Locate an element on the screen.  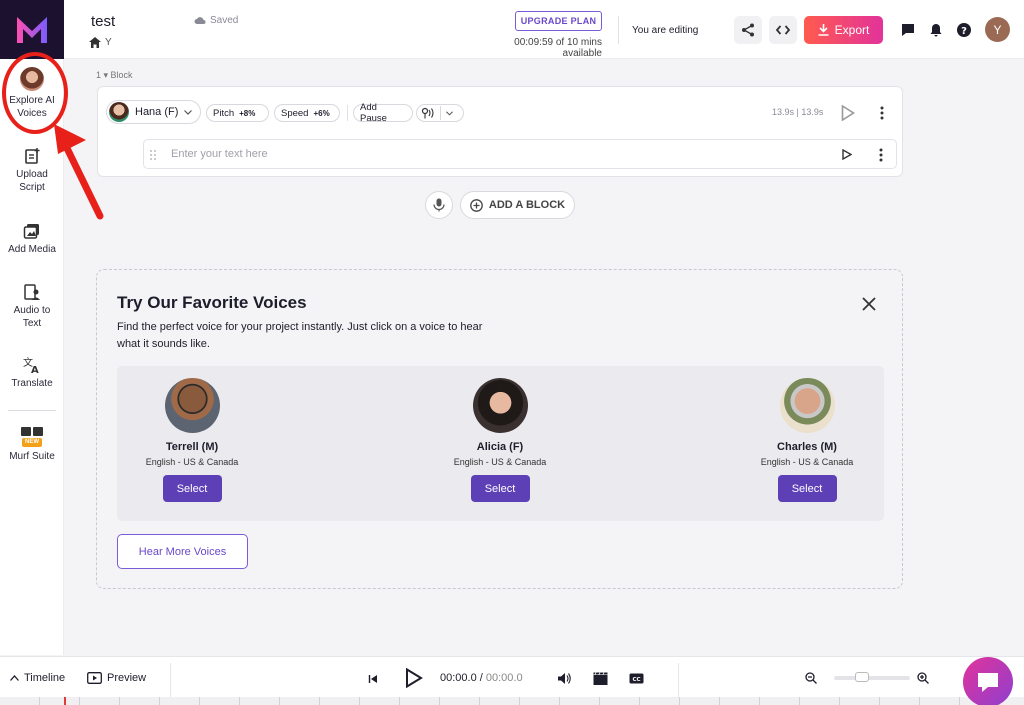
share-button is located at coordinates (748, 30).